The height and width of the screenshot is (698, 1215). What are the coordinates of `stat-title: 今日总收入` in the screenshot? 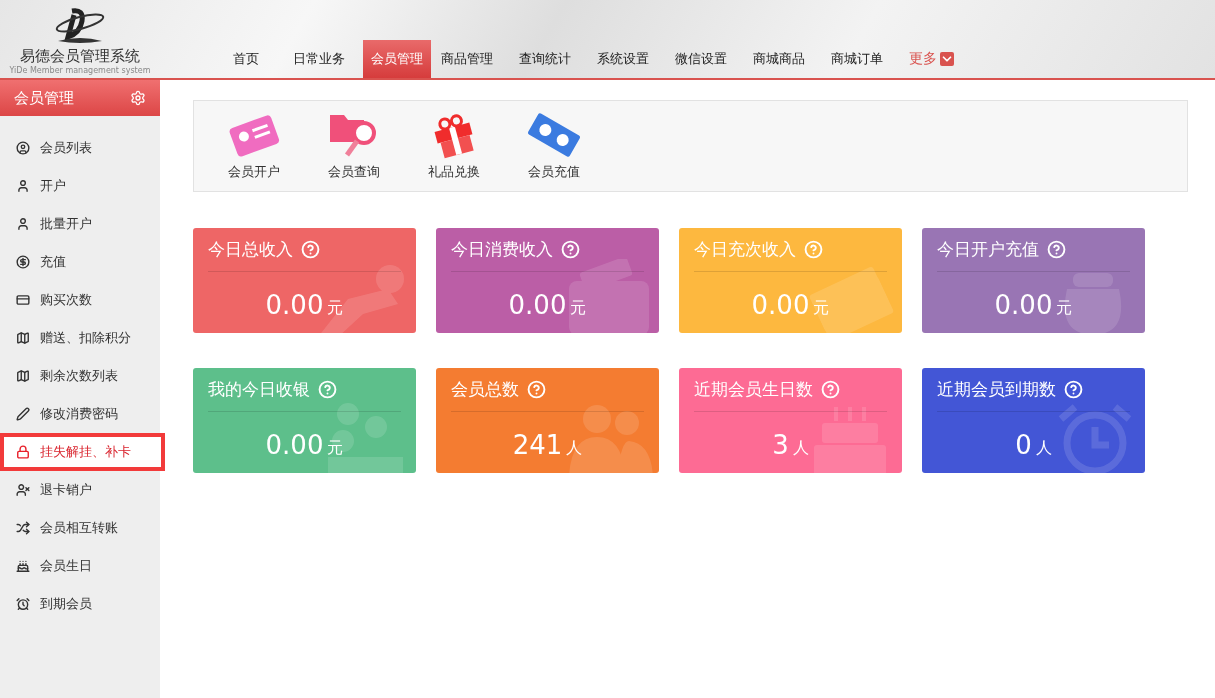 It's located at (250, 249).